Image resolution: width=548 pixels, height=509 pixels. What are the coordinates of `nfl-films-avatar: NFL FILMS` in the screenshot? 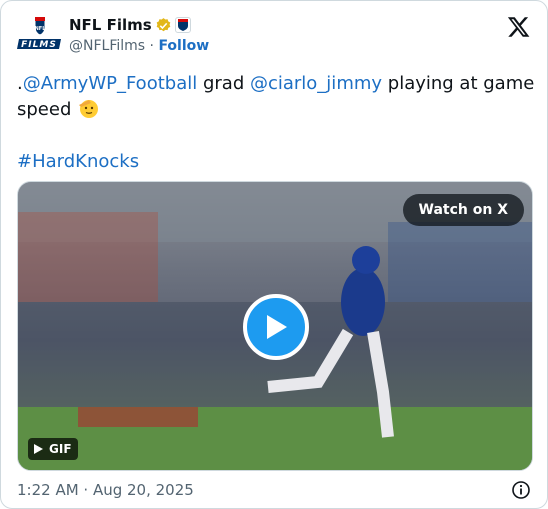 It's located at (40, 35).